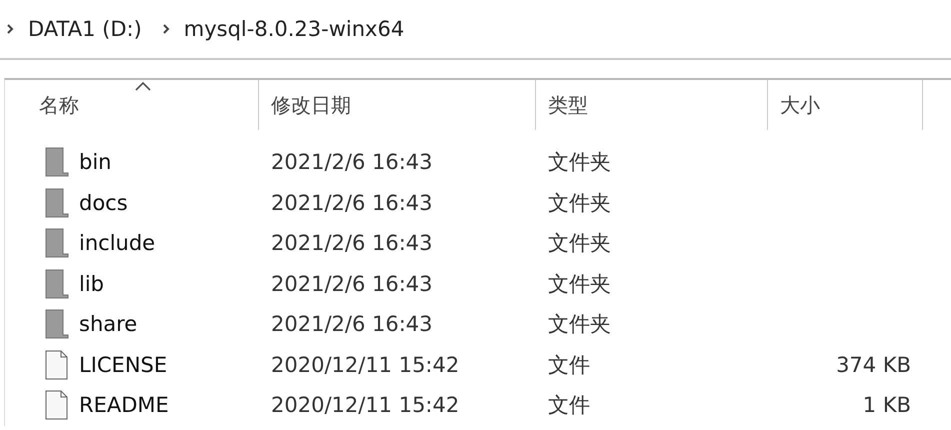 This screenshot has width=951, height=430. What do you see at coordinates (124, 405) in the screenshot?
I see `file-name: README` at bounding box center [124, 405].